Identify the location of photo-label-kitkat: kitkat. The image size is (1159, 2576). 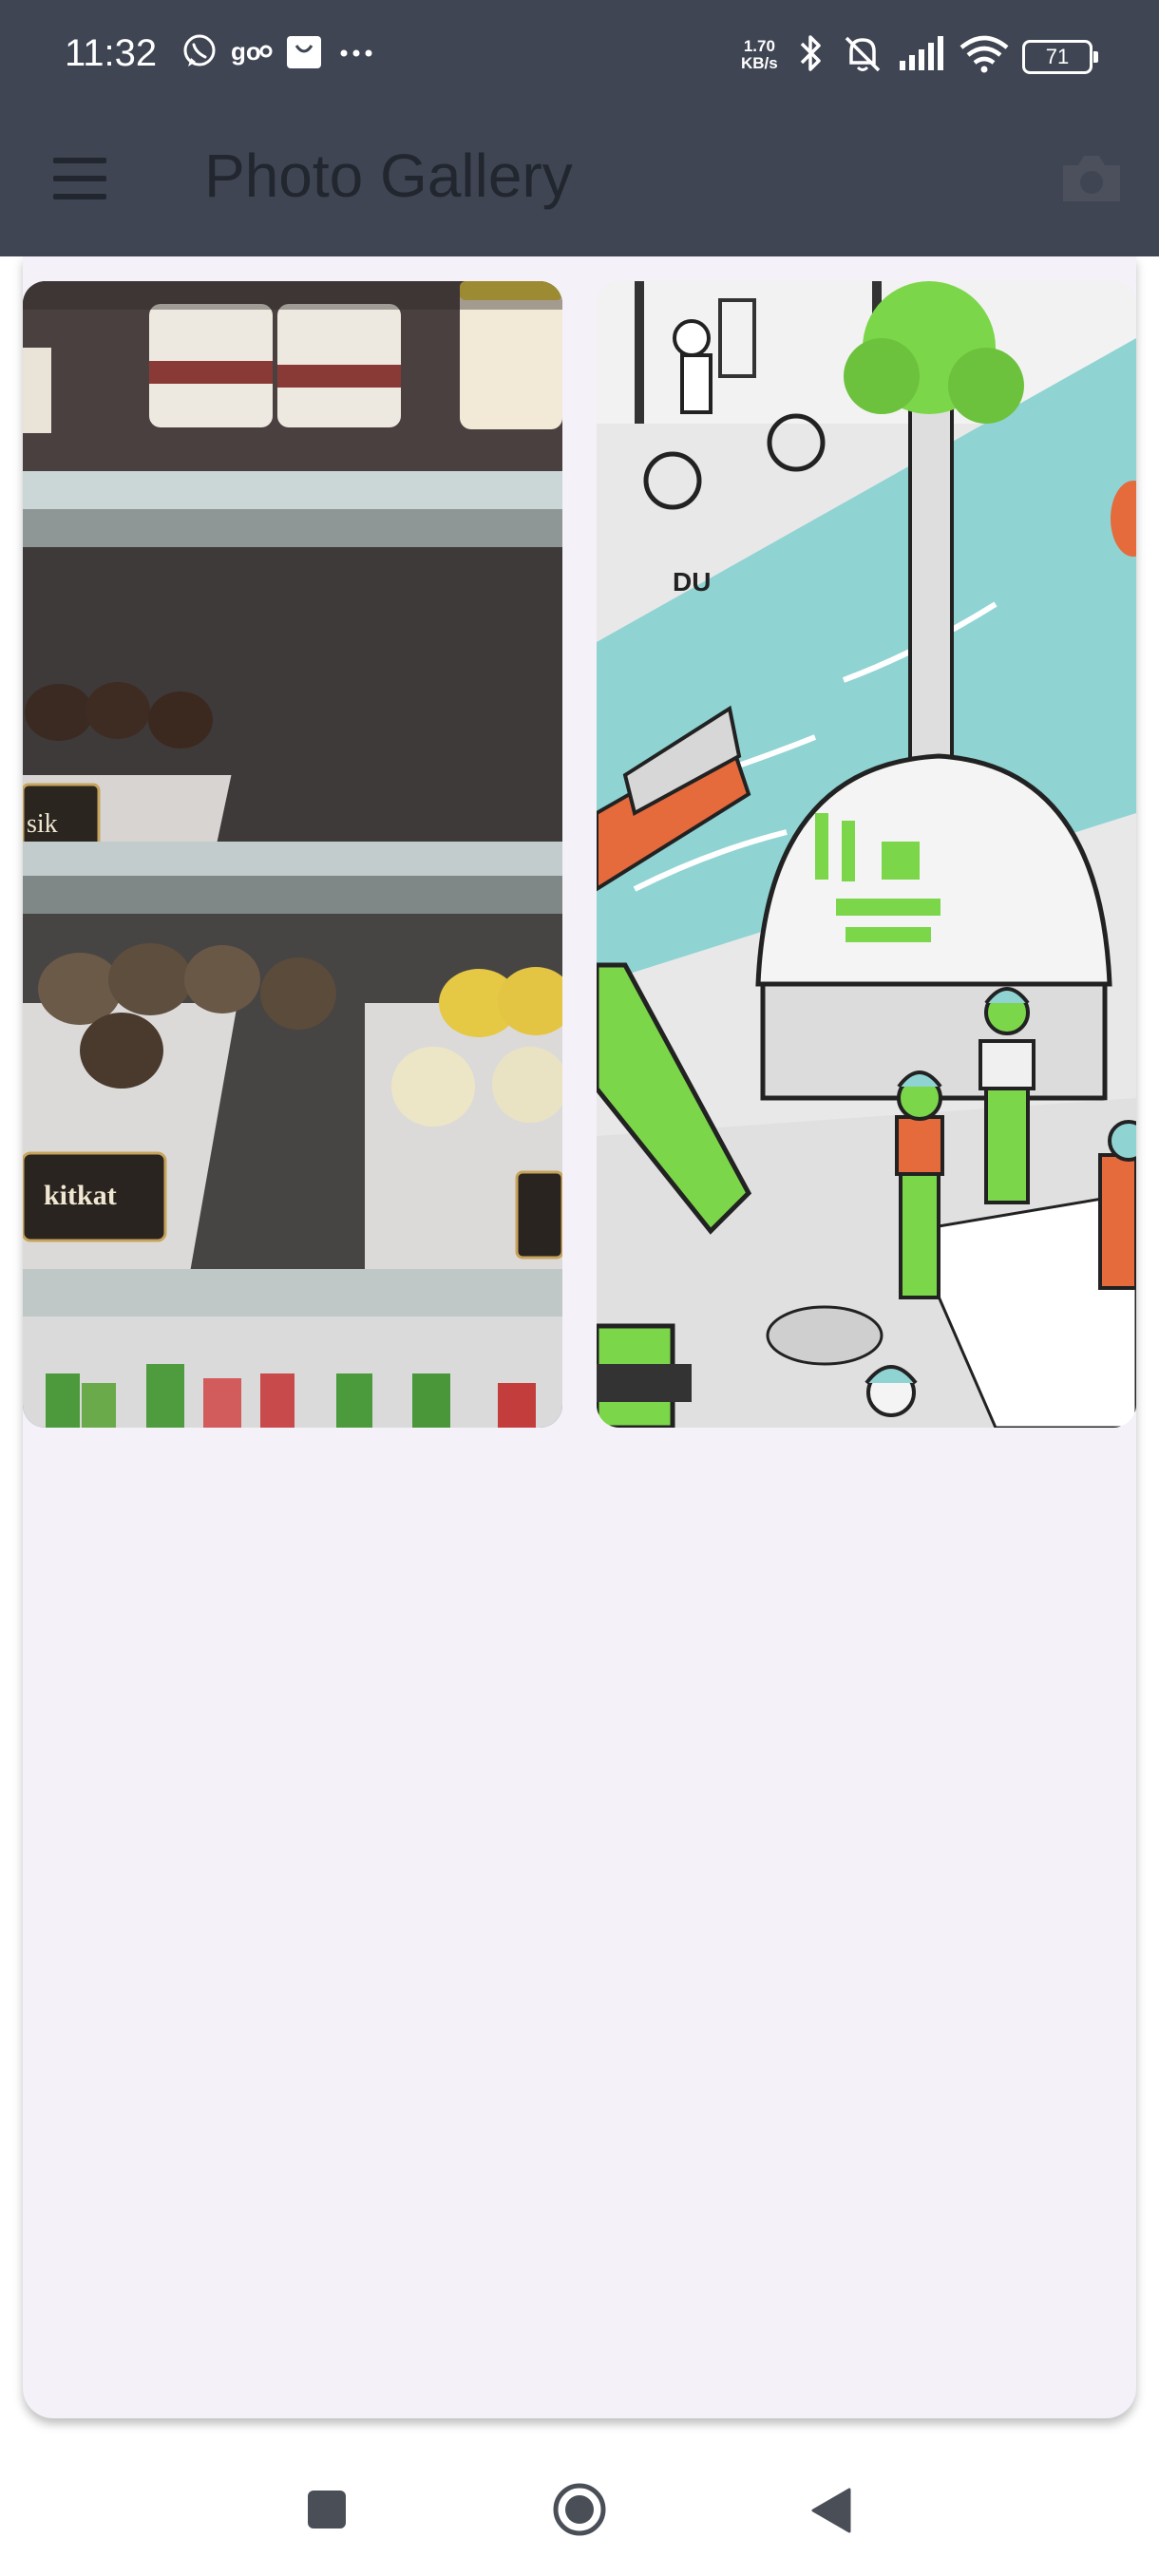
(80, 1195).